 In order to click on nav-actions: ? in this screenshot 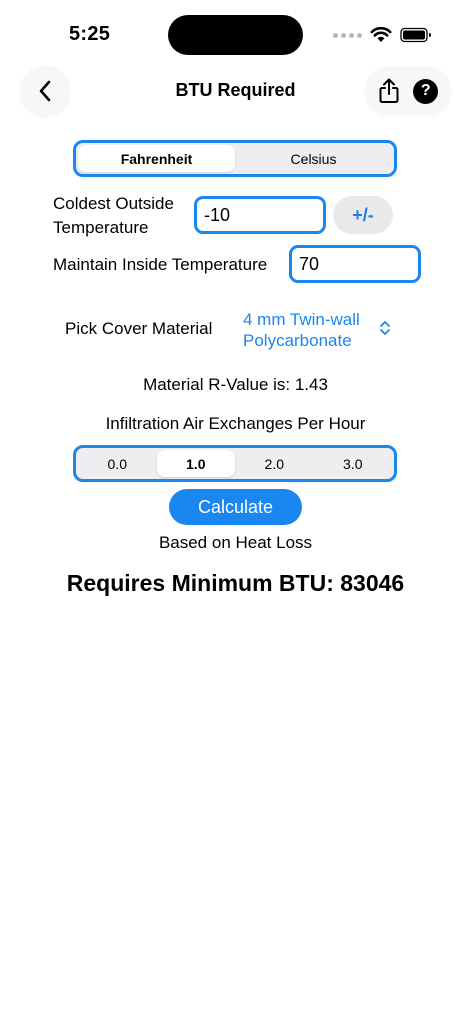, I will do `click(408, 91)`.